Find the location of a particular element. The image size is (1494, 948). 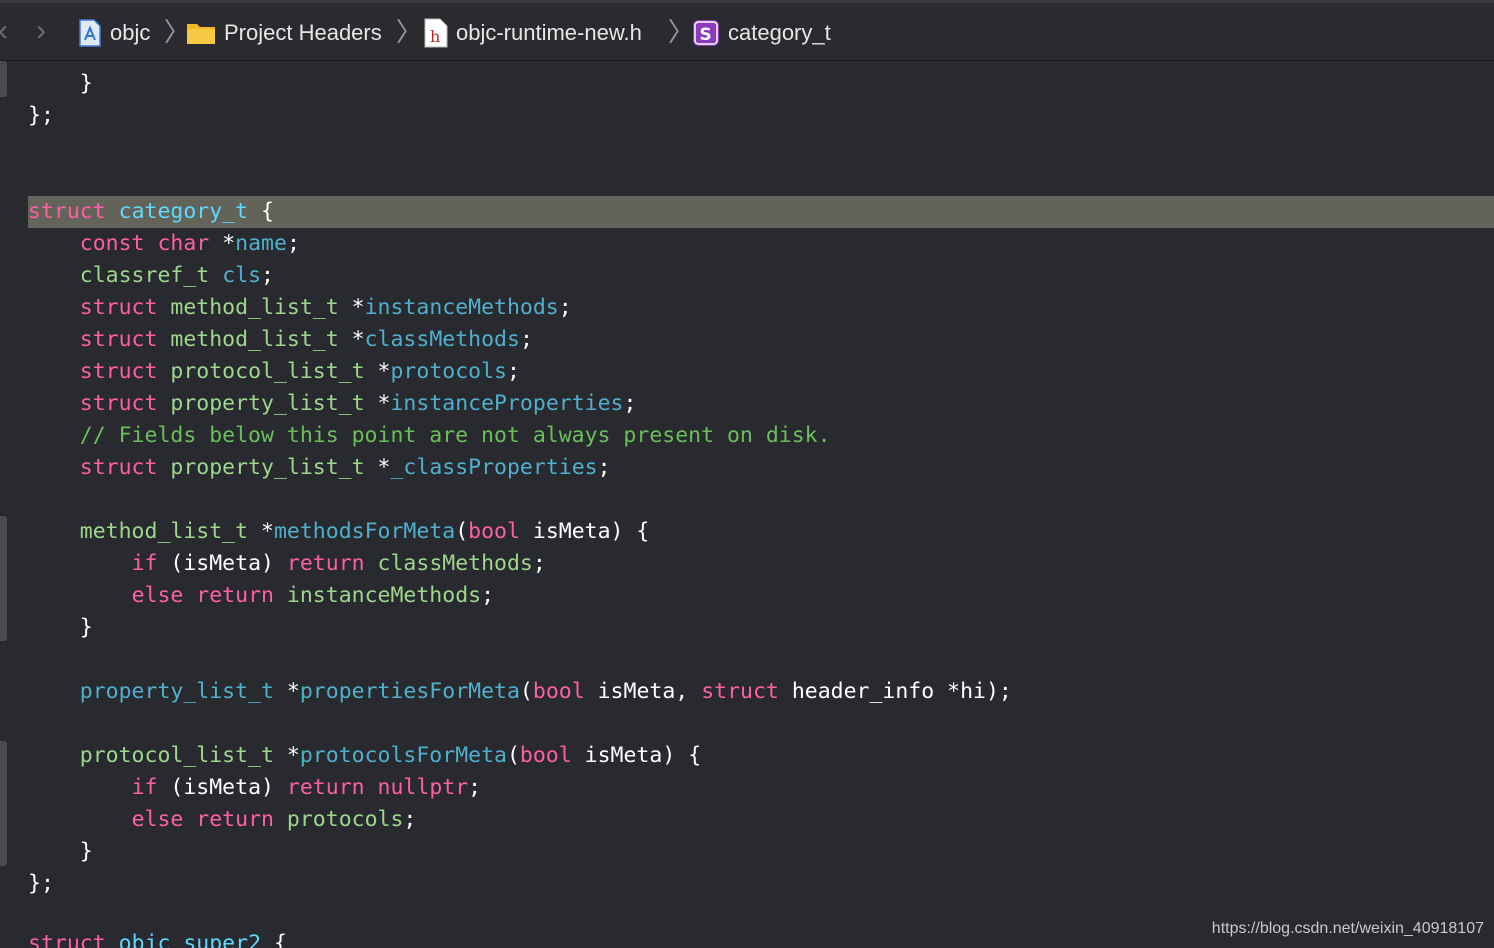

xcode-project-icon is located at coordinates (90, 33).